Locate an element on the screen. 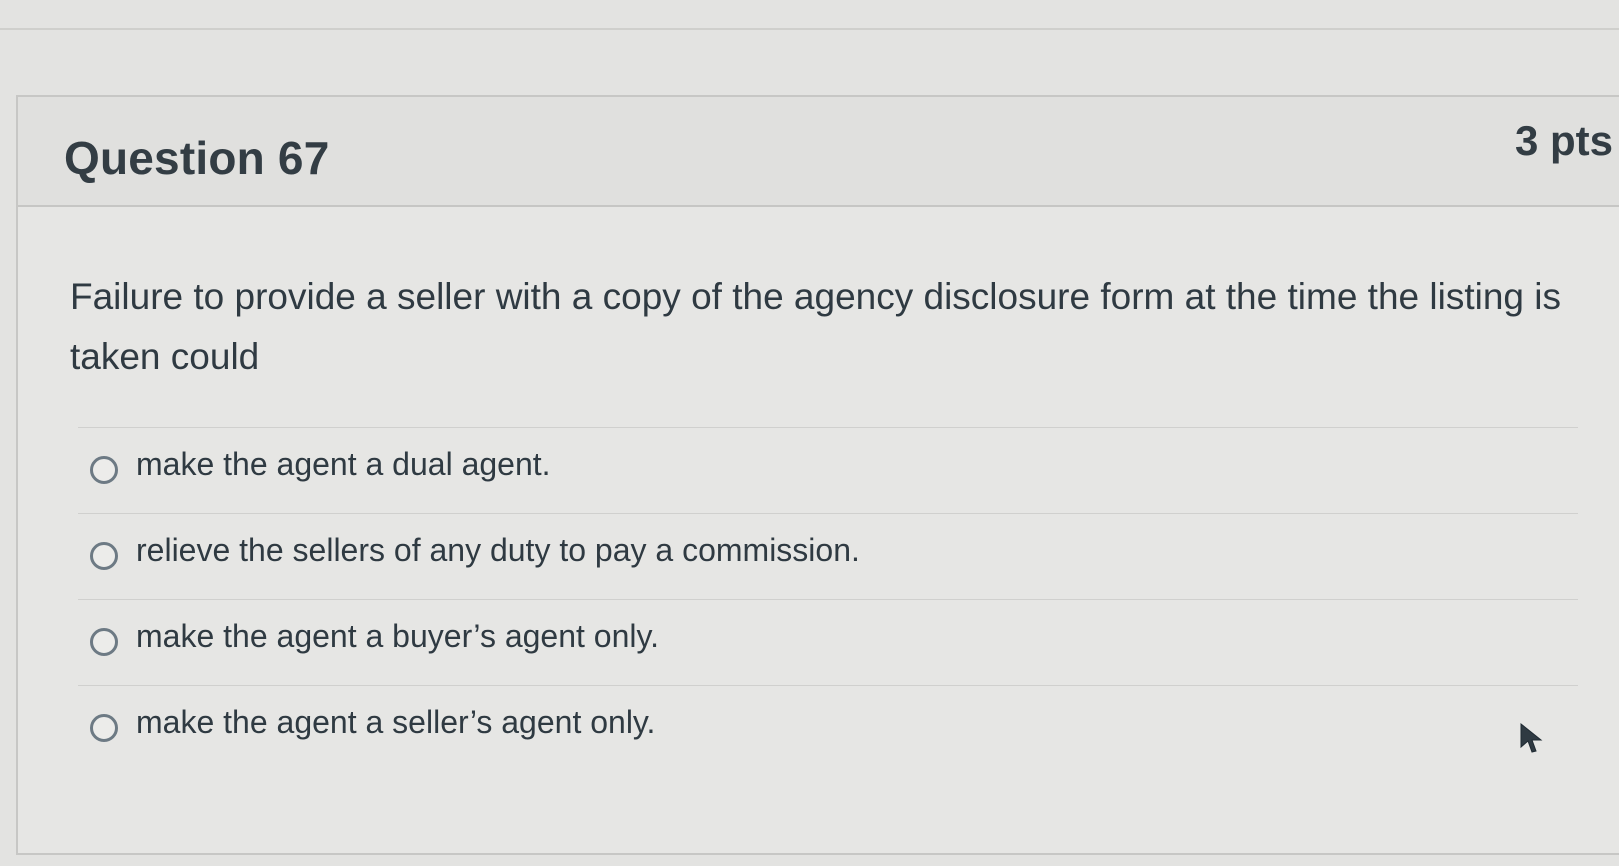 The height and width of the screenshot is (866, 1619). page-divider is located at coordinates (809, 29).